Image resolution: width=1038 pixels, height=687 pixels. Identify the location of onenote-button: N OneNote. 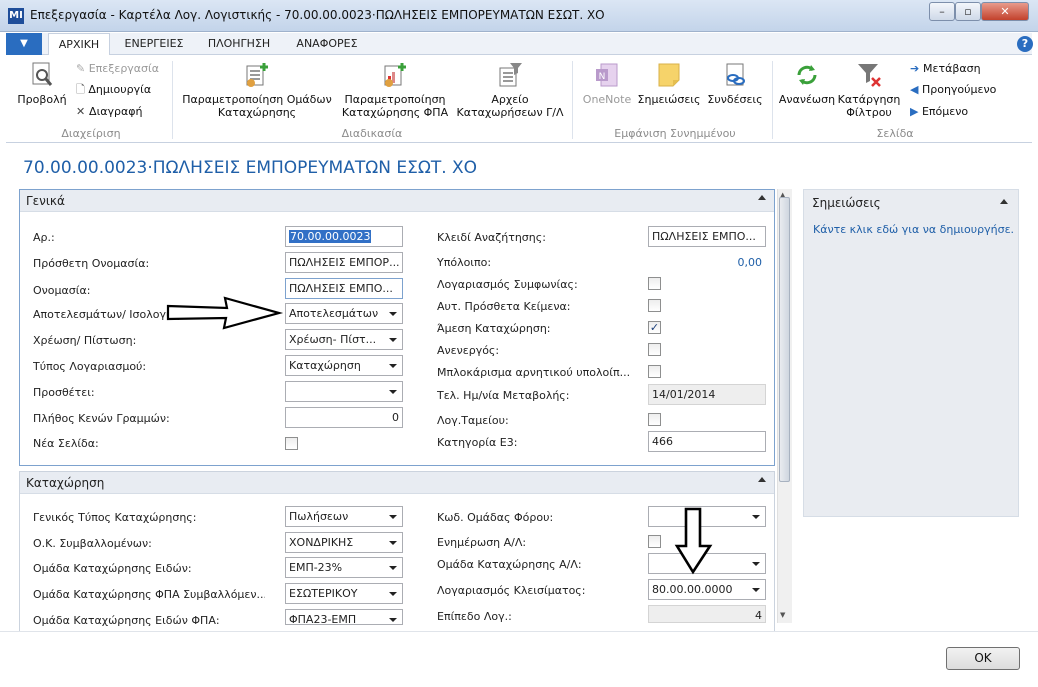
(607, 83).